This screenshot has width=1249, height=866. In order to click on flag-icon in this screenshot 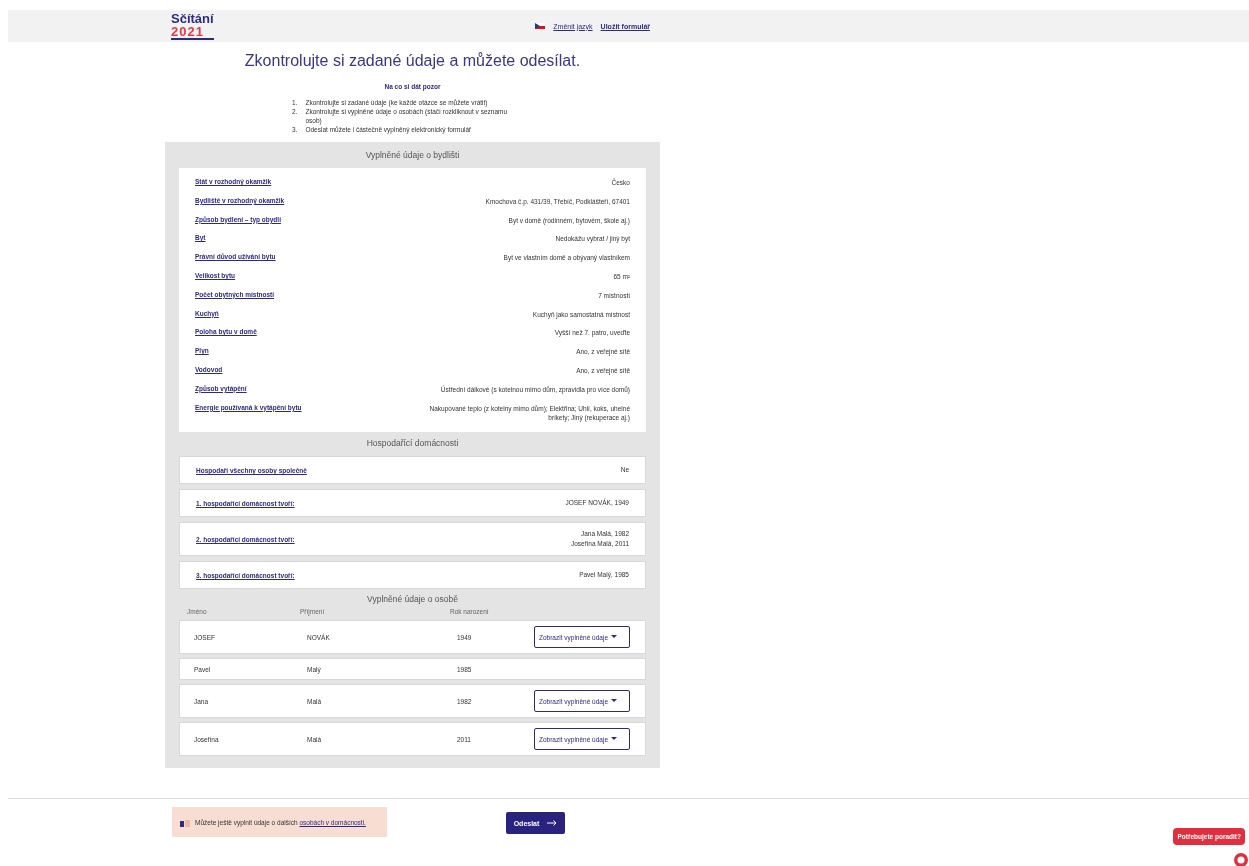, I will do `click(540, 26)`.